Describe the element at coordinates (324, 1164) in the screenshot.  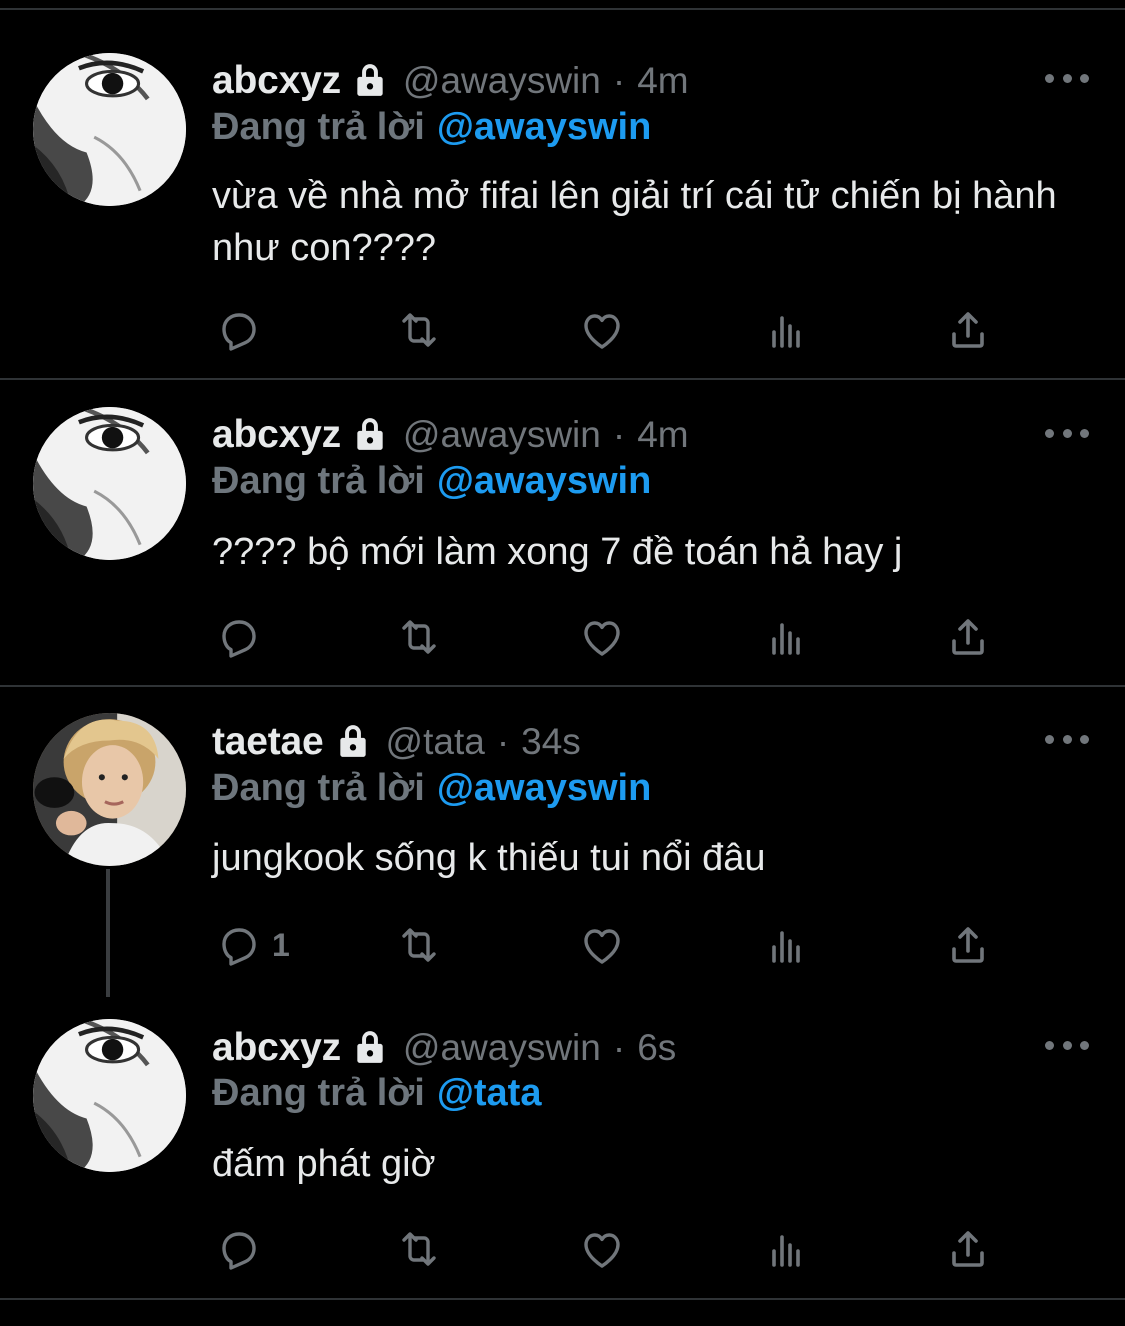
I see `tweet-text: đấm phát giờ` at that location.